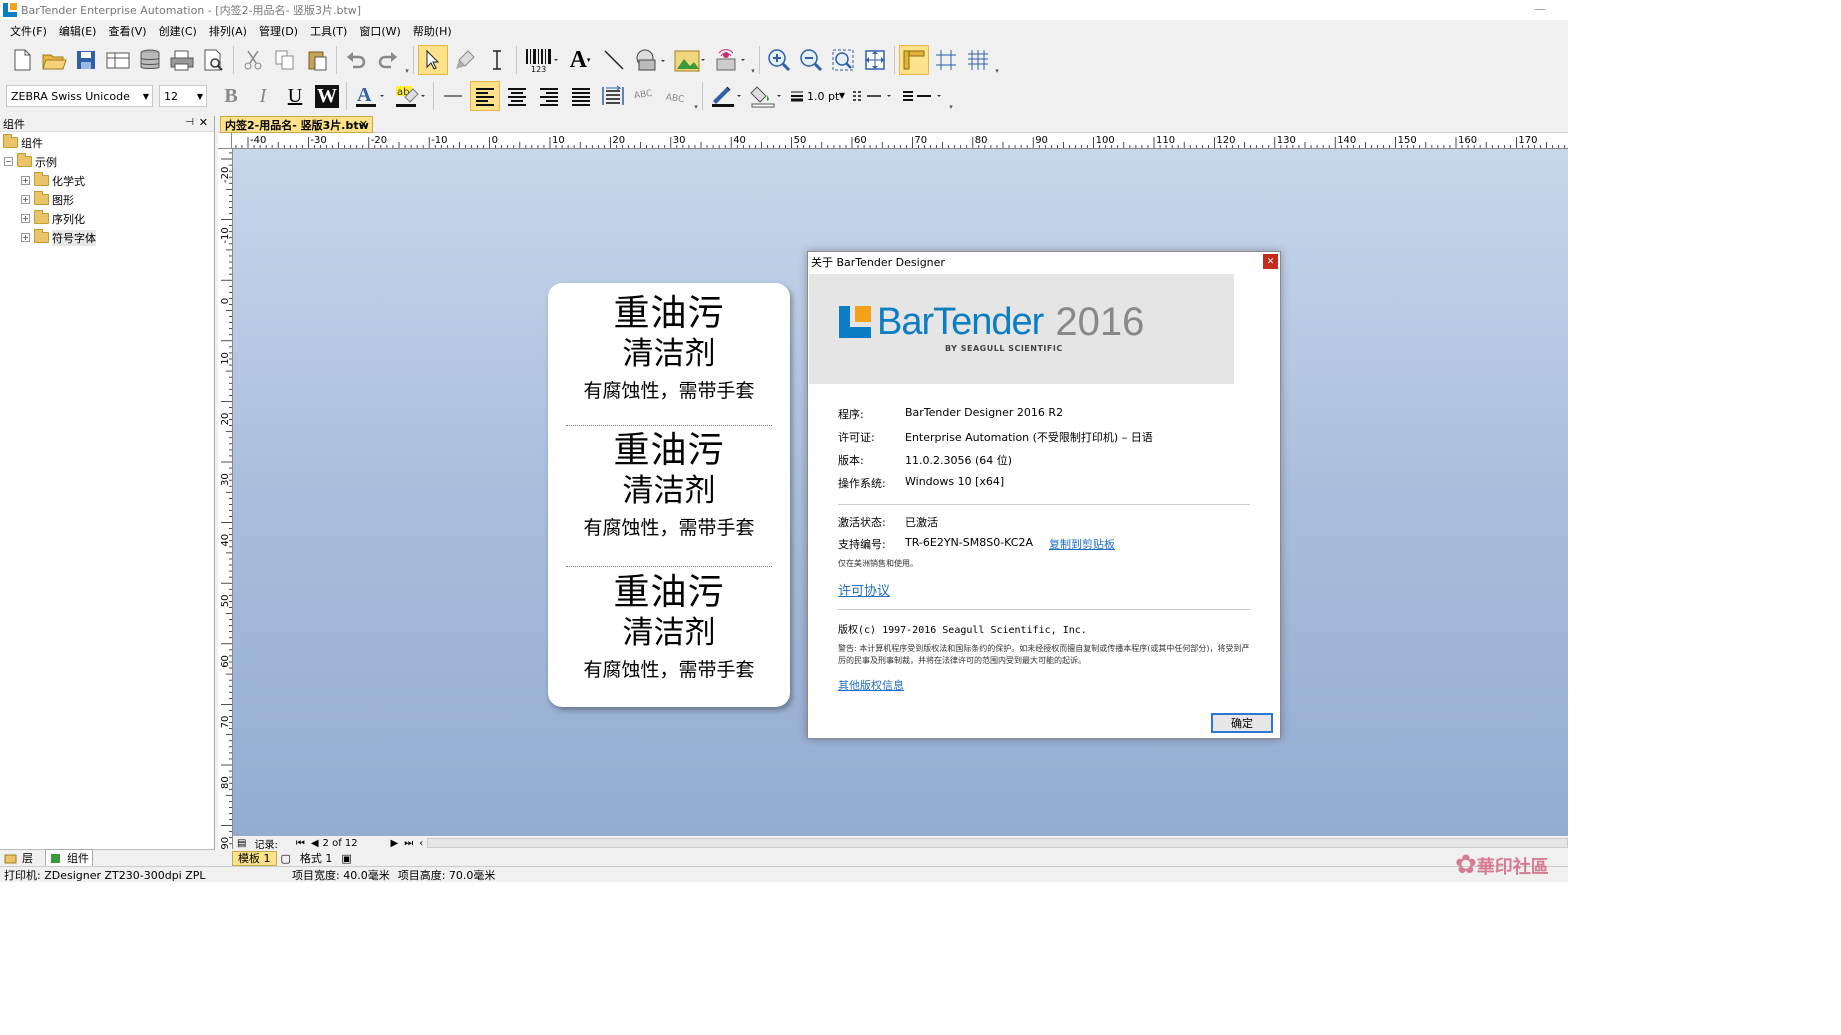  I want to click on scroll-left-icon: ‹, so click(421, 843).